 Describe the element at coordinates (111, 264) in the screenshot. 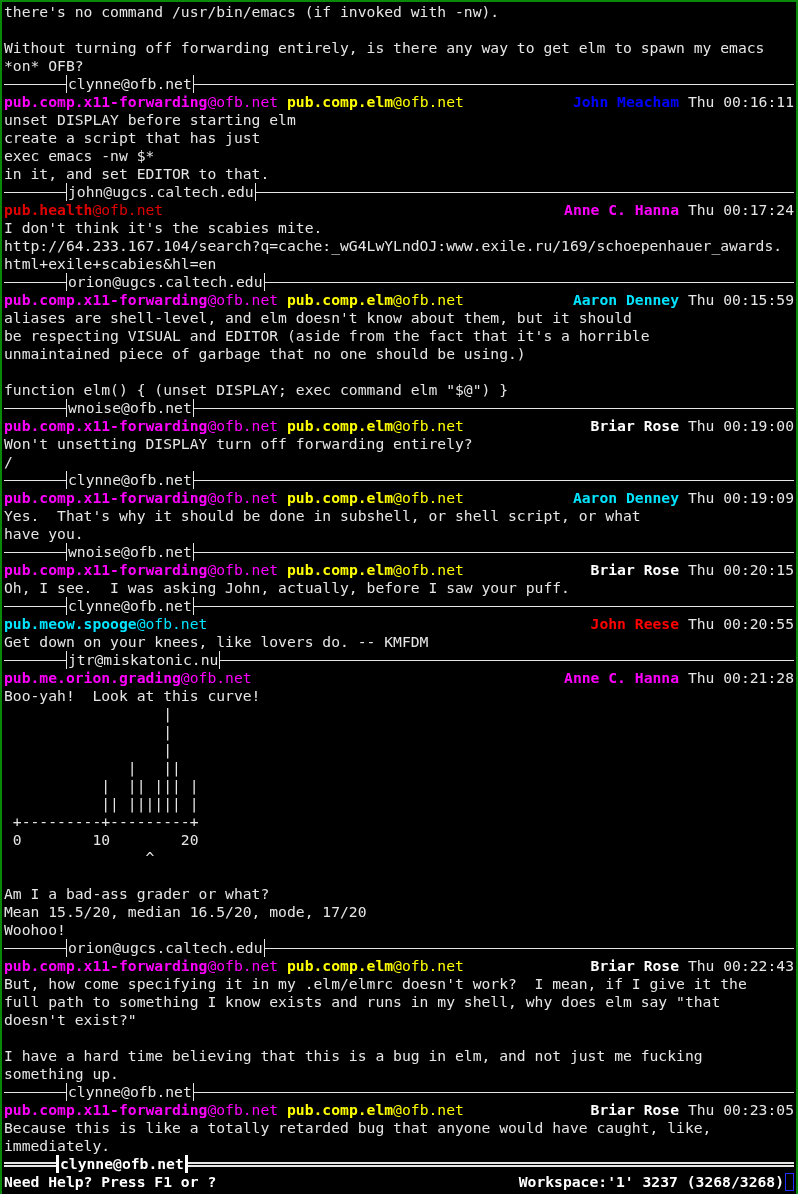

I see `message-text-line: html+exile+scabies&hl=en` at that location.